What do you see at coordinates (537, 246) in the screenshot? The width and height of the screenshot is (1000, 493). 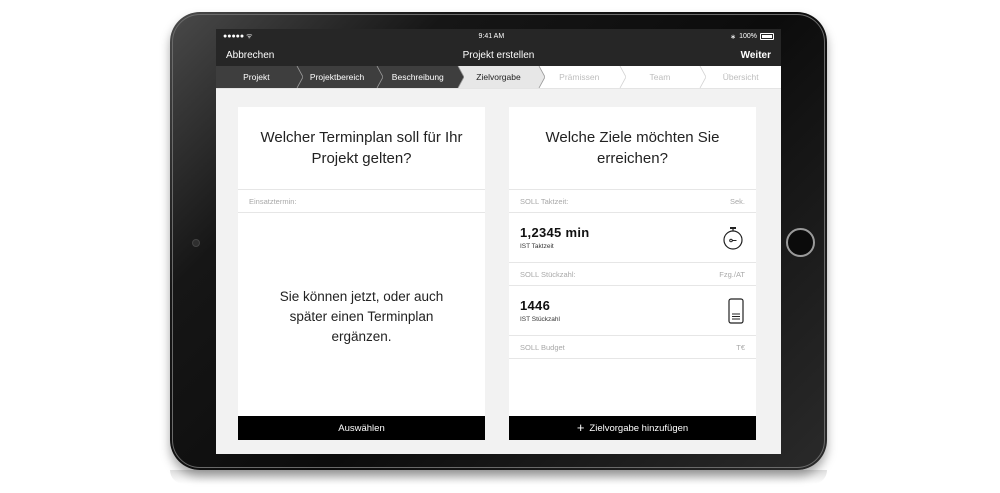 I see `actual-cycle-time-label: IST Taktzeit` at bounding box center [537, 246].